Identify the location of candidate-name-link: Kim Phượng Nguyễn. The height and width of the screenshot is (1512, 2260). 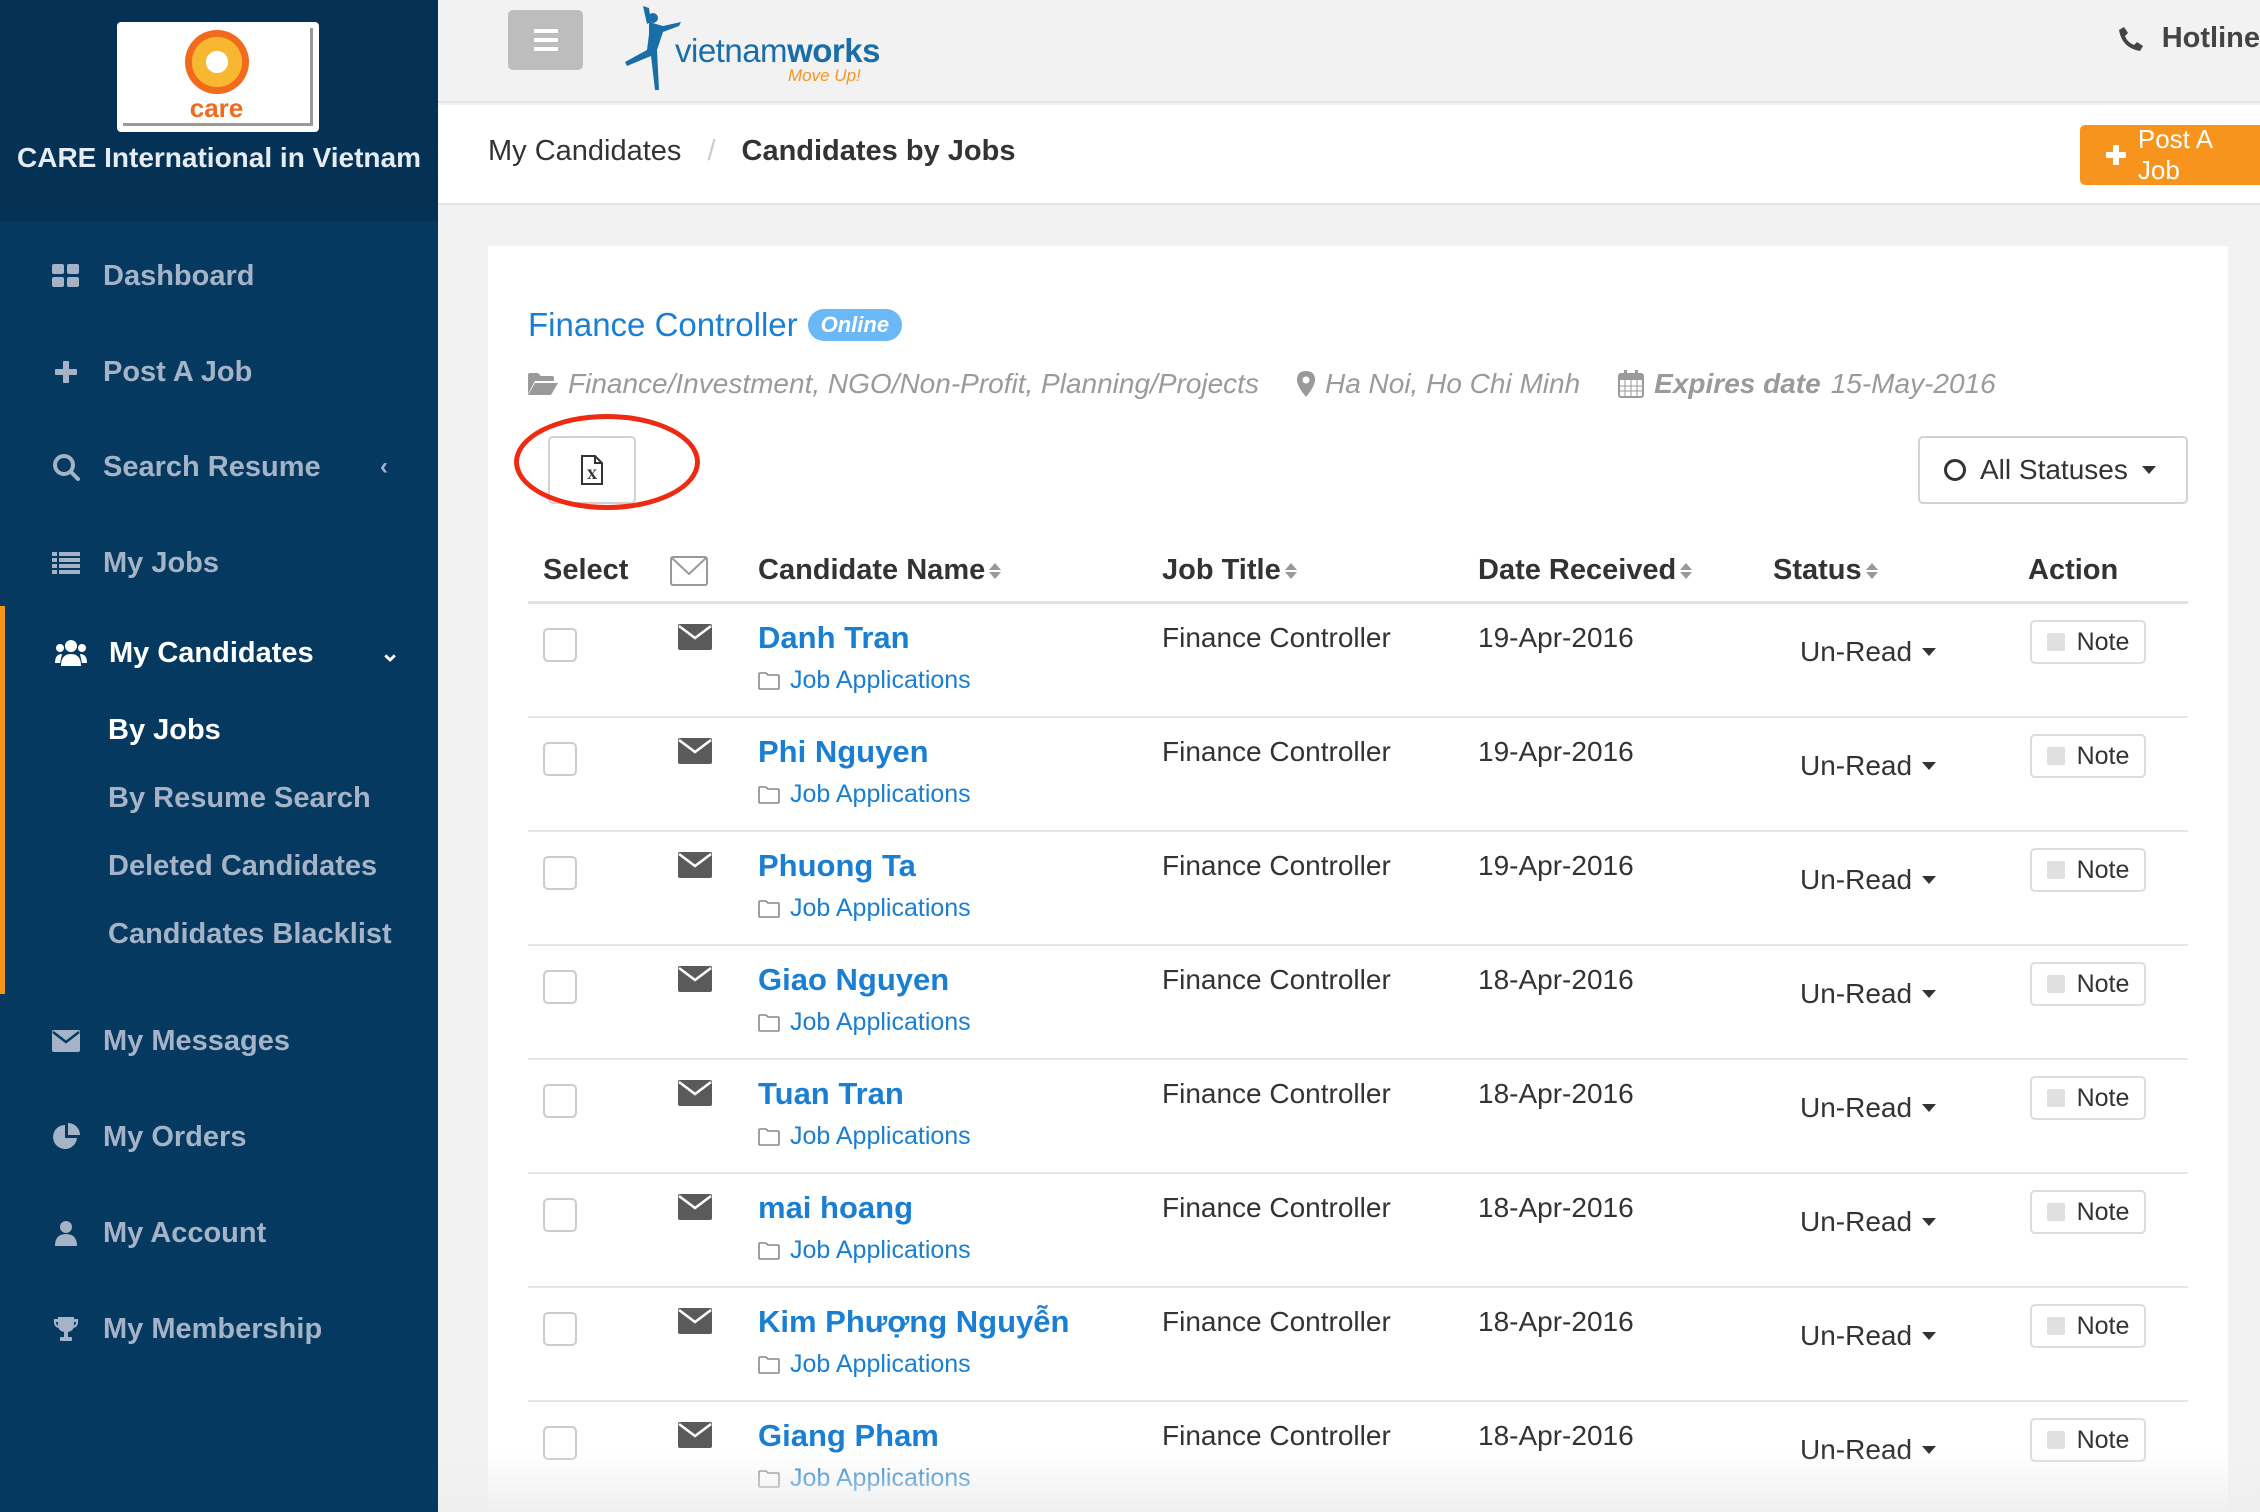
(913, 1322).